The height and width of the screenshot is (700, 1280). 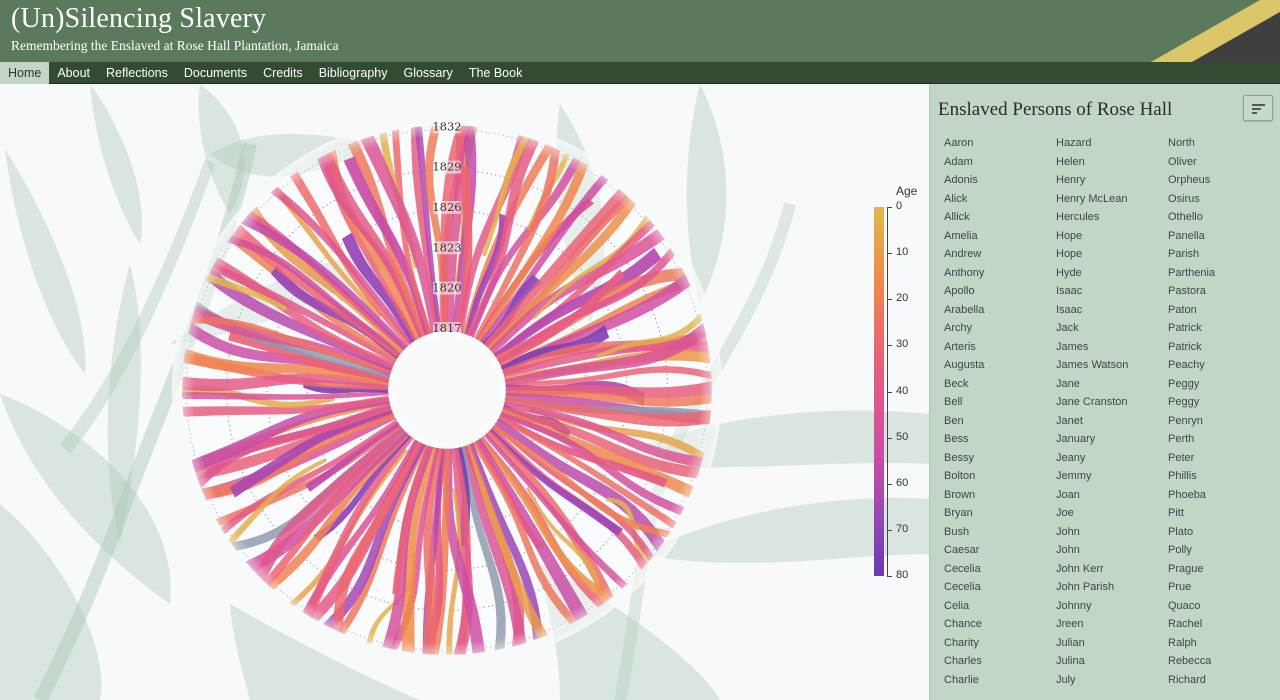 What do you see at coordinates (1112, 402) in the screenshot?
I see `person-list-item: Jane Cranston` at bounding box center [1112, 402].